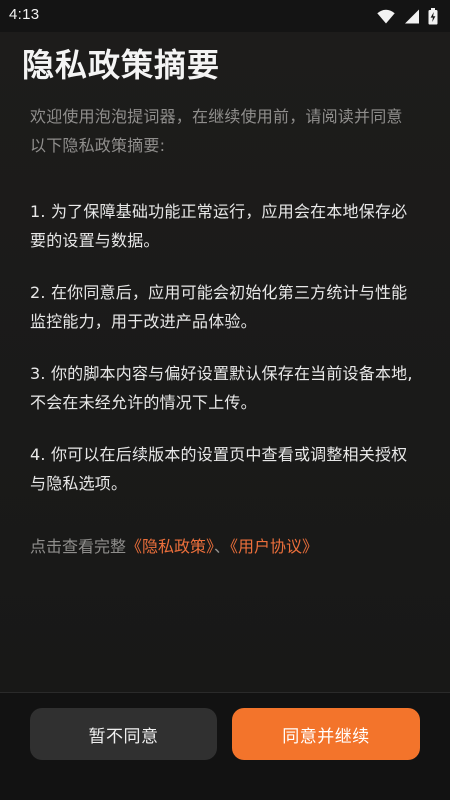  Describe the element at coordinates (411, 16) in the screenshot. I see `signal-icon` at that location.